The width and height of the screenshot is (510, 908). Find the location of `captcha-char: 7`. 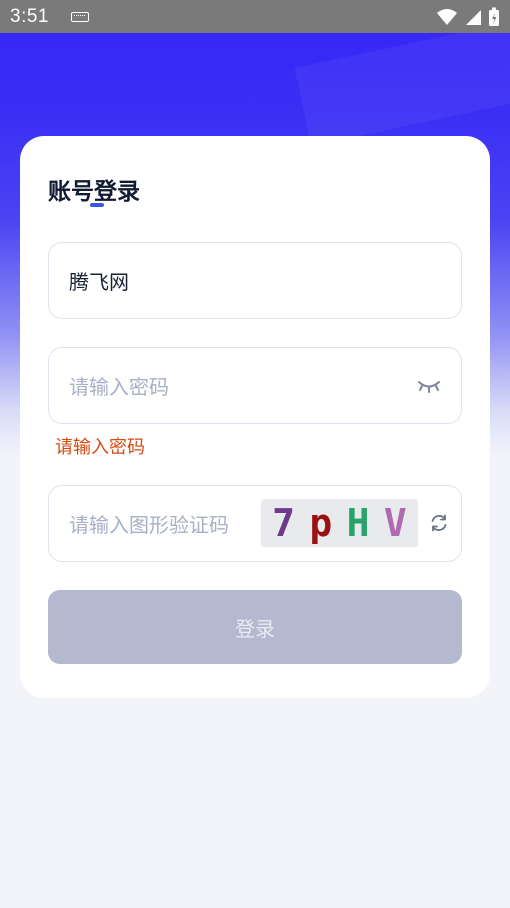

captcha-char: 7 is located at coordinates (284, 523).